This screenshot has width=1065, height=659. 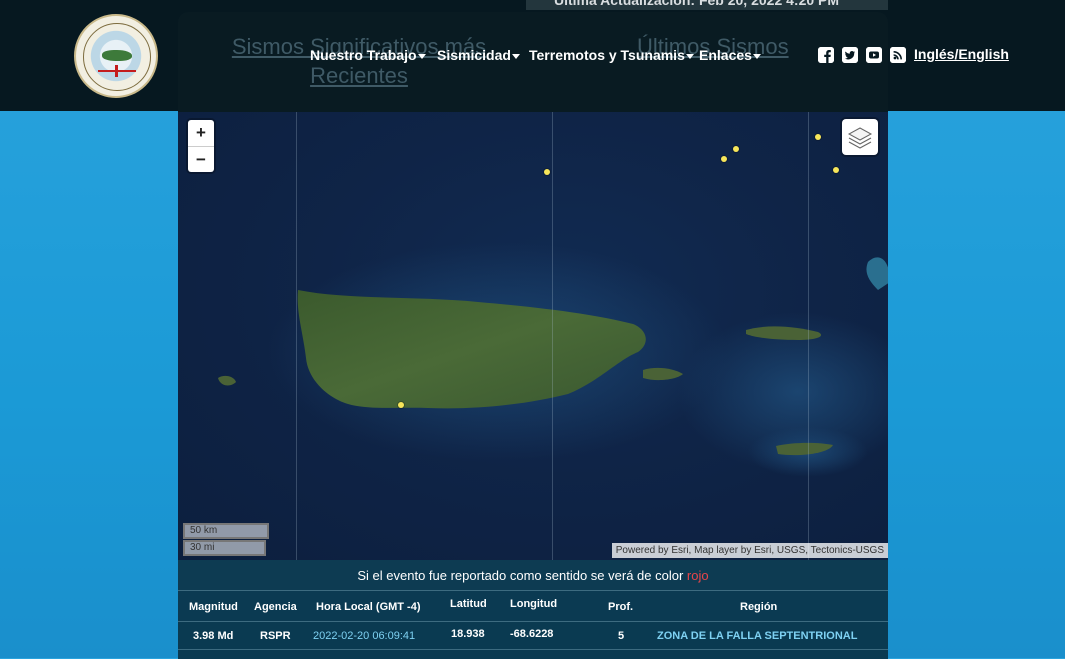 I want to click on scale-bar-km: 50 km, so click(x=226, y=531).